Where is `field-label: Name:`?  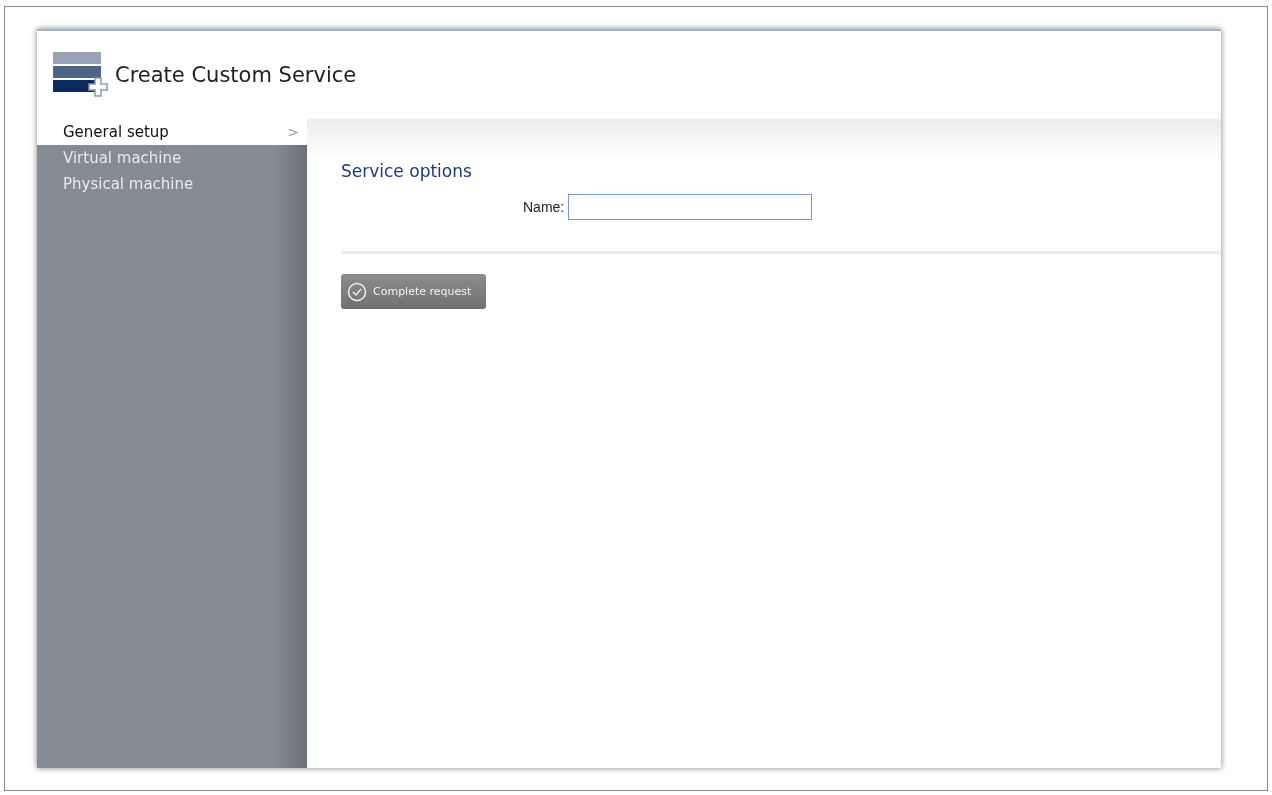
field-label: Name: is located at coordinates (544, 207).